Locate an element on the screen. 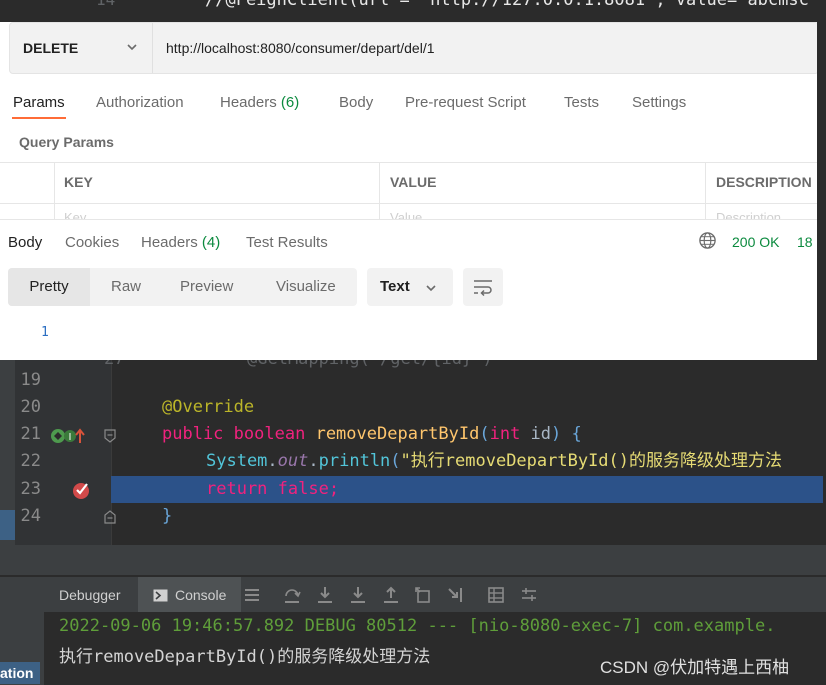 Image resolution: width=826 pixels, height=685 pixels. code-line: 19 is located at coordinates (413, 380).